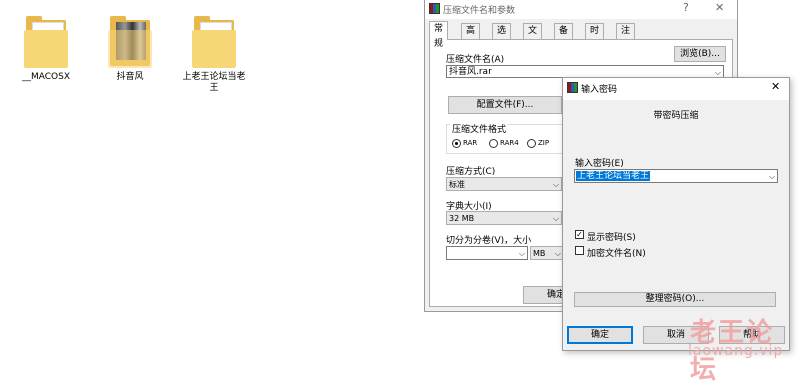  What do you see at coordinates (457, 184) in the screenshot?
I see `method-value: 标准` at bounding box center [457, 184].